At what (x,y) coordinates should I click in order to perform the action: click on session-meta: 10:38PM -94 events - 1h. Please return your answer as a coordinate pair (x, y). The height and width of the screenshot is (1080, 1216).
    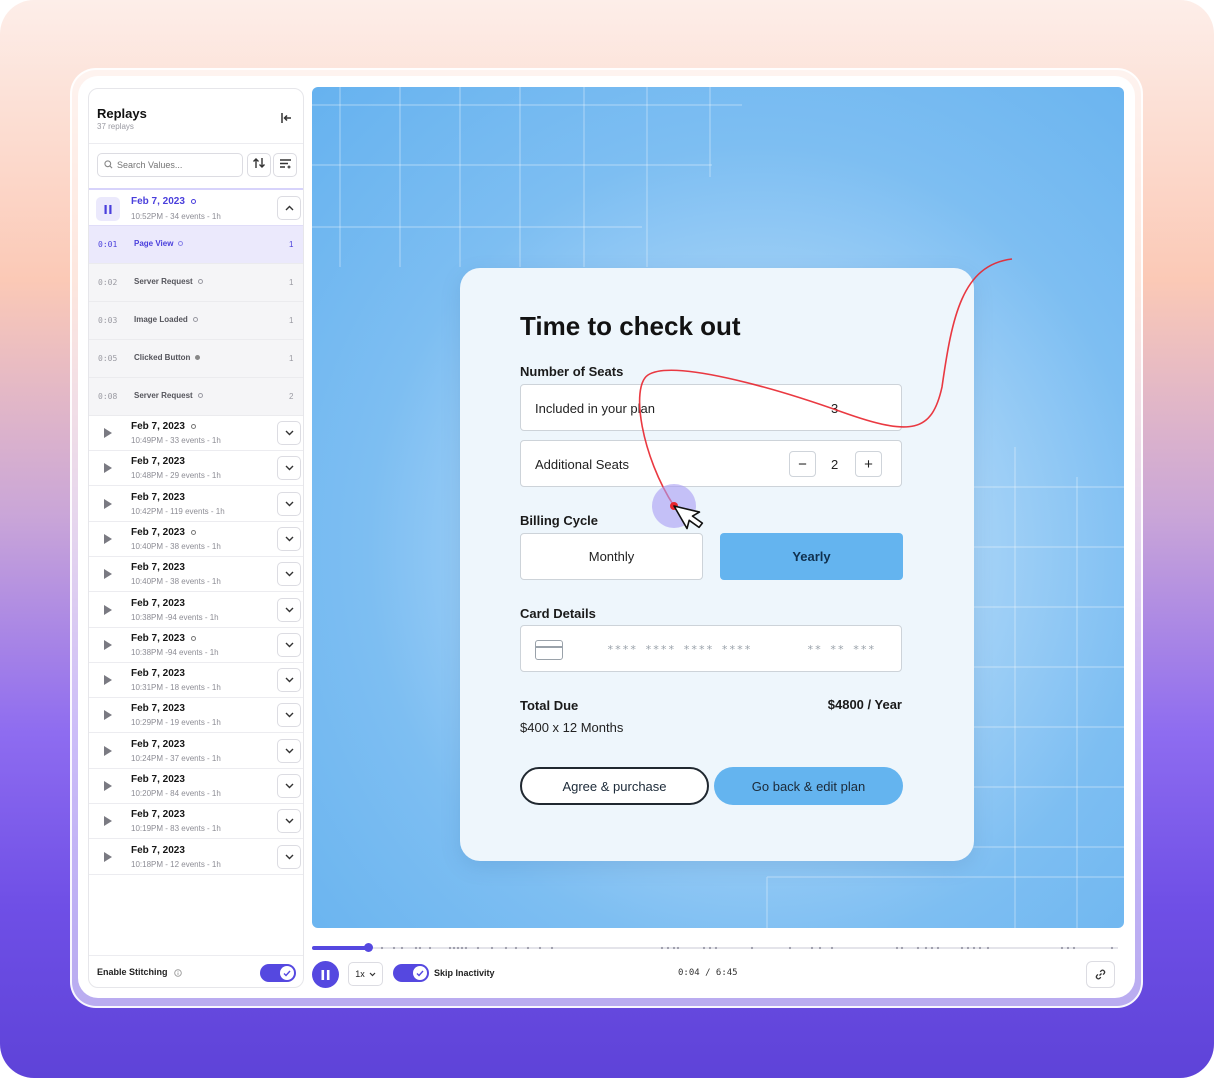
    Looking at the image, I should click on (175, 652).